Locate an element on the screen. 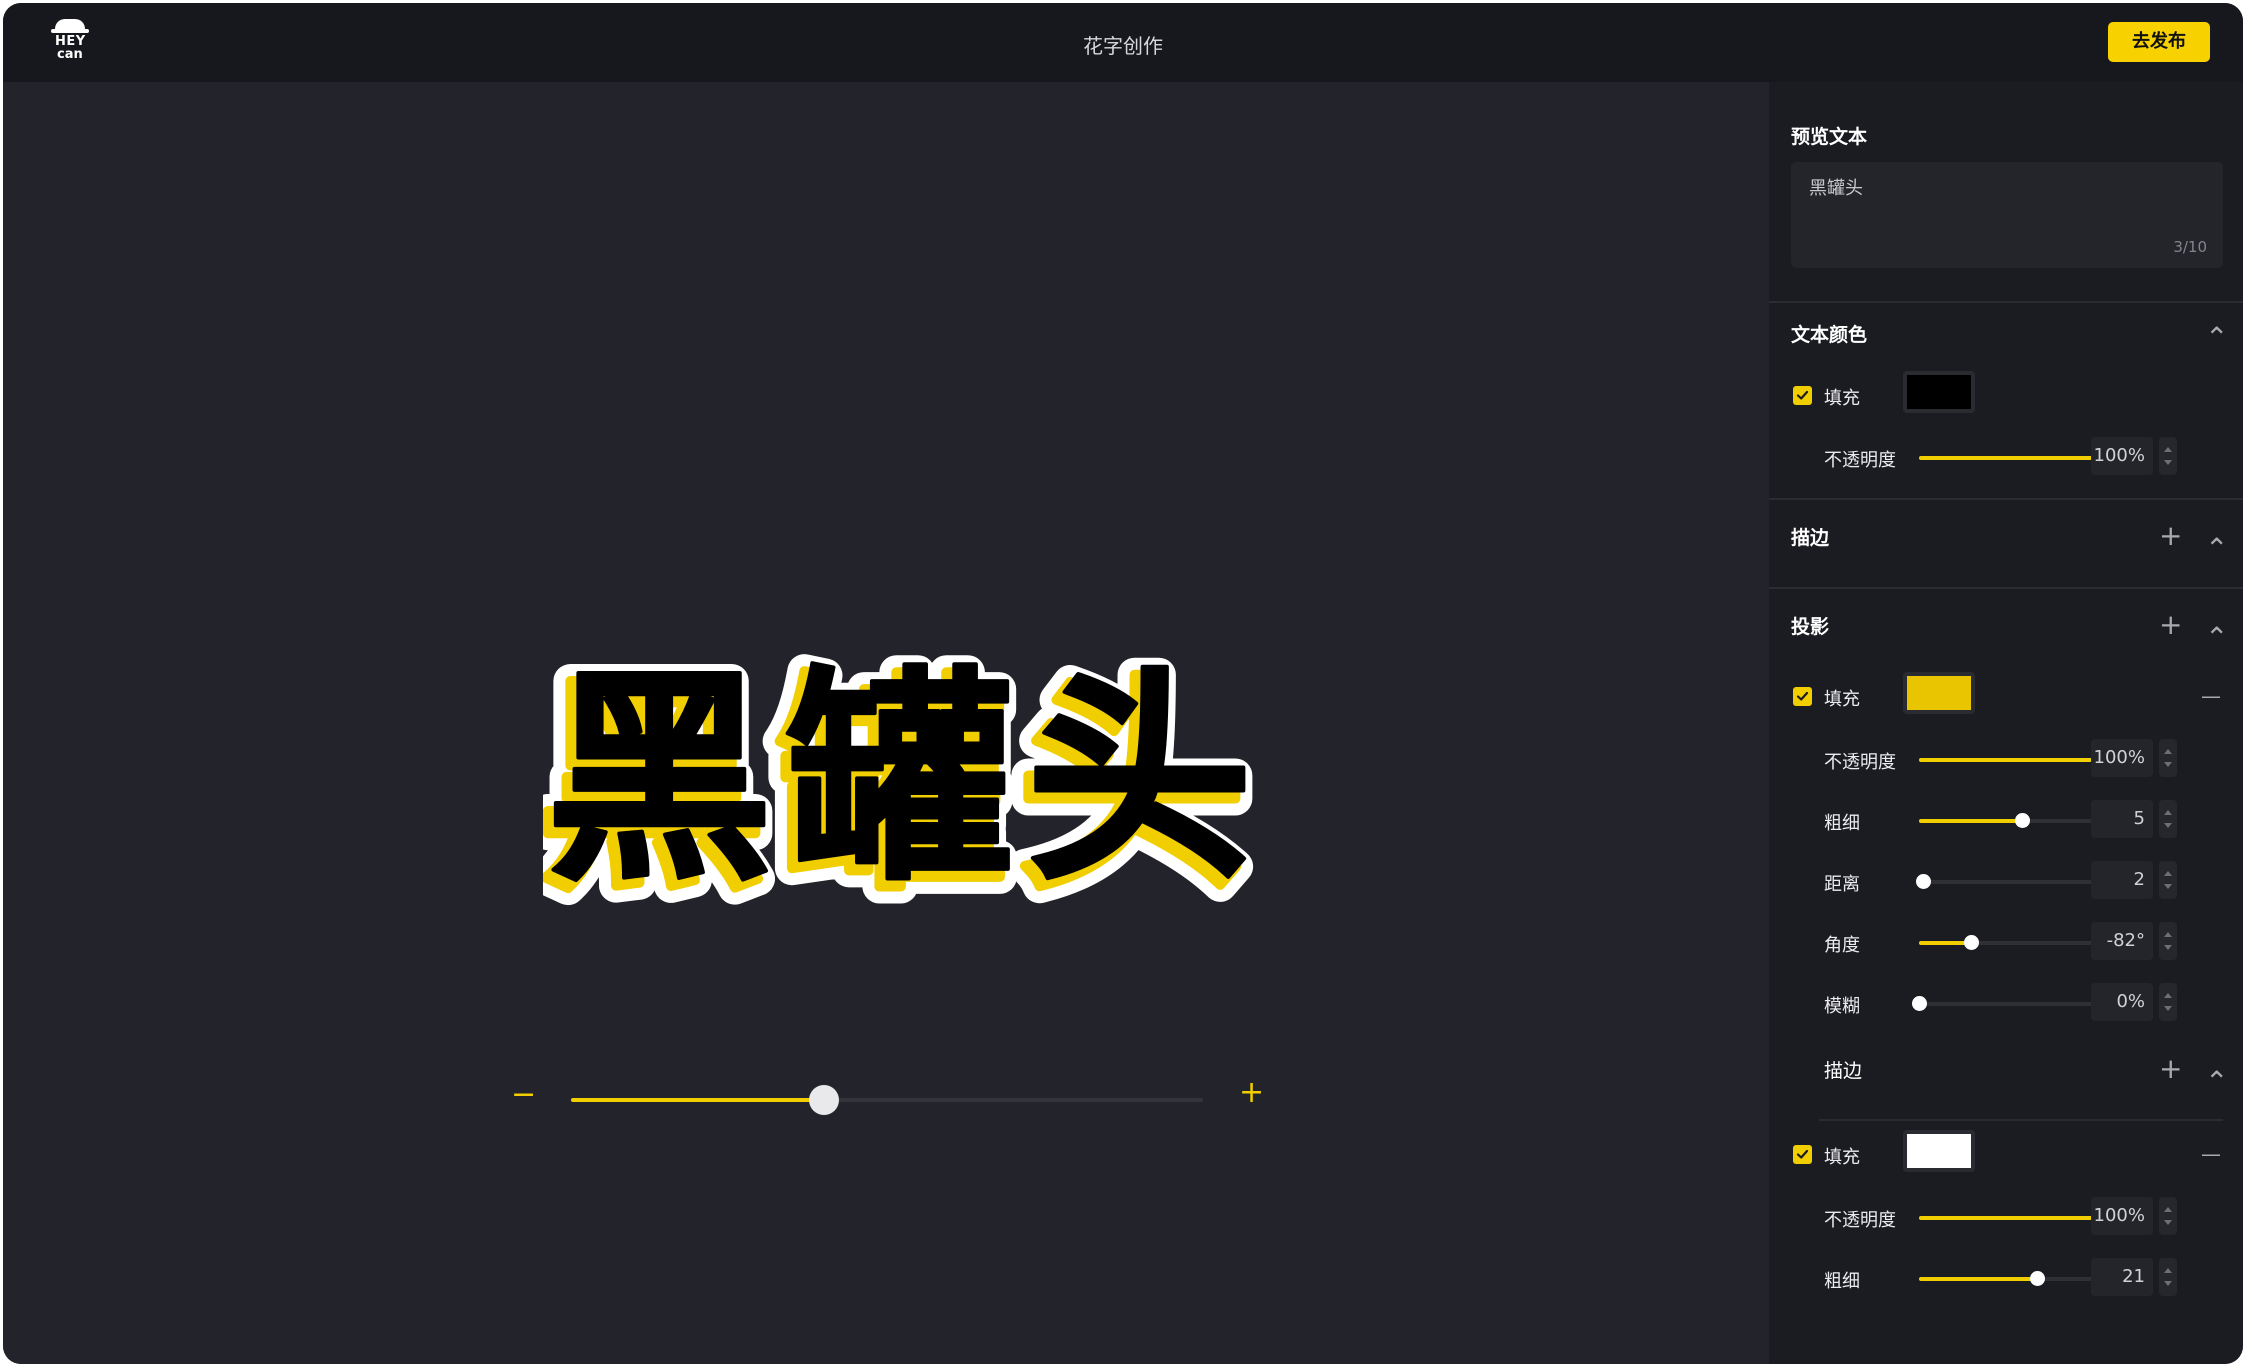  stroke-thickness-label: 粗细 is located at coordinates (1842, 1281).